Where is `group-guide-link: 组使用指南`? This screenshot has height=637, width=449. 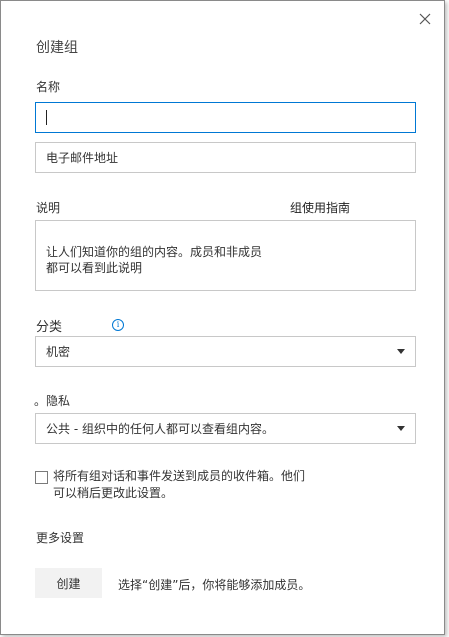
group-guide-link: 组使用指南 is located at coordinates (320, 207).